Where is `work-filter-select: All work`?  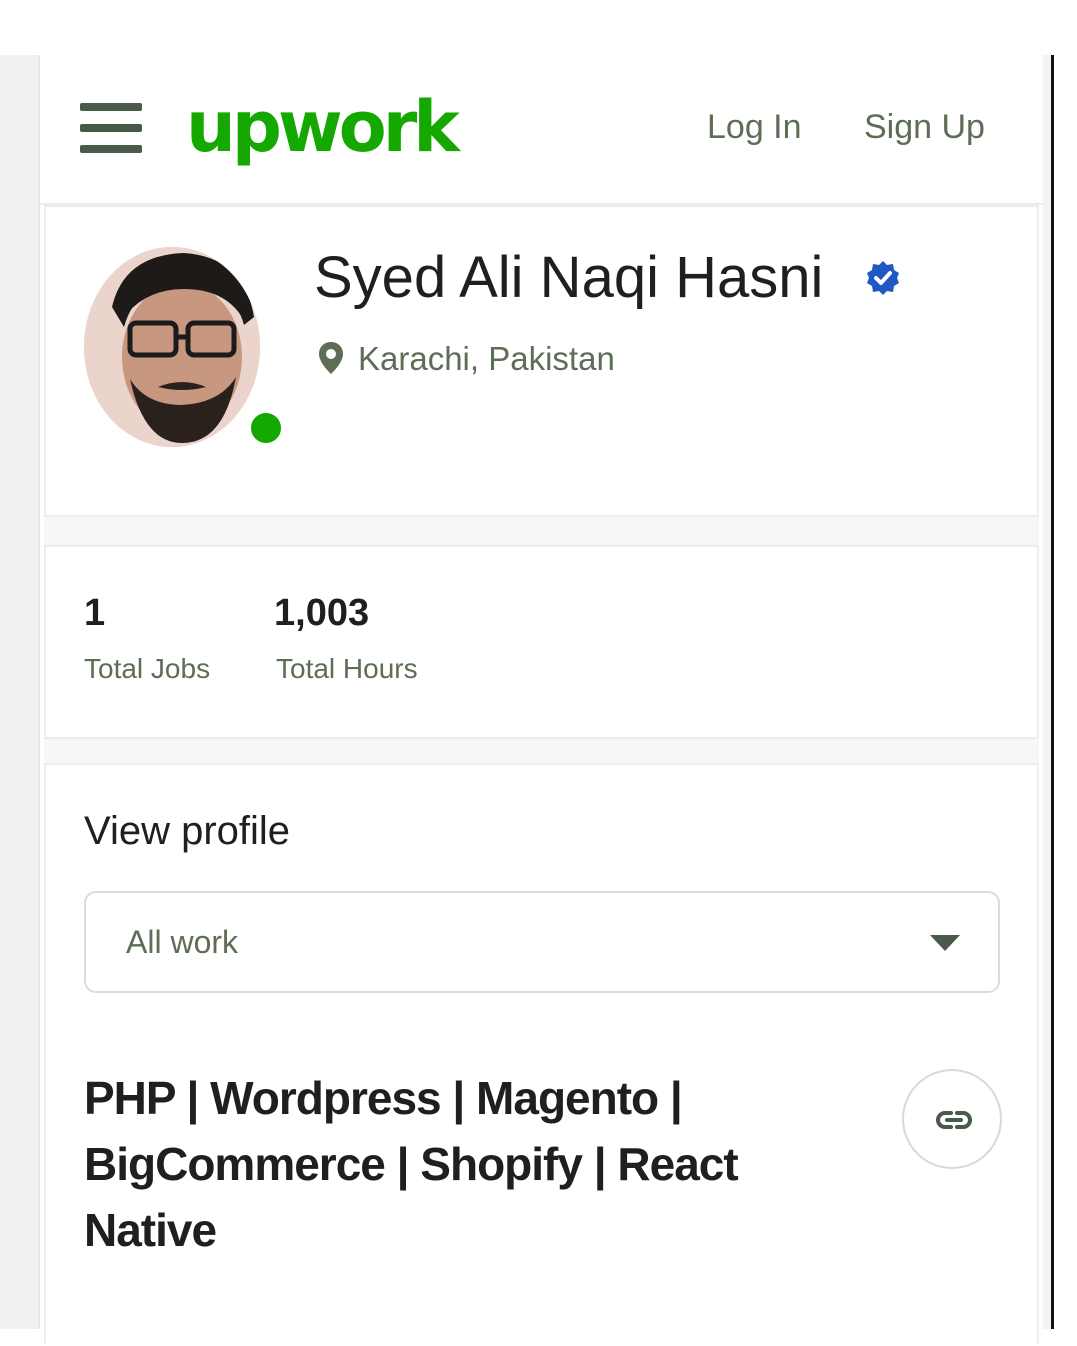
work-filter-select: All work is located at coordinates (542, 942).